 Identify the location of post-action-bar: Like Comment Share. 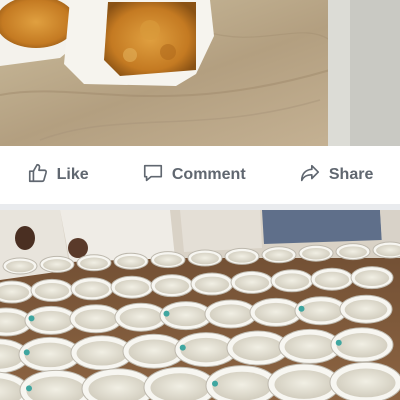
(200, 175).